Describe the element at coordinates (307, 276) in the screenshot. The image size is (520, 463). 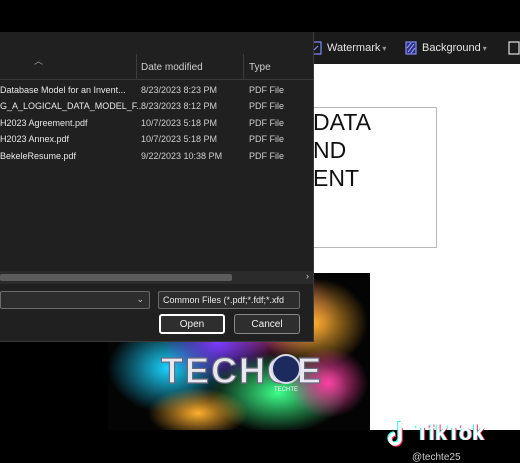
I see `chevron-right-icon: ›` at that location.